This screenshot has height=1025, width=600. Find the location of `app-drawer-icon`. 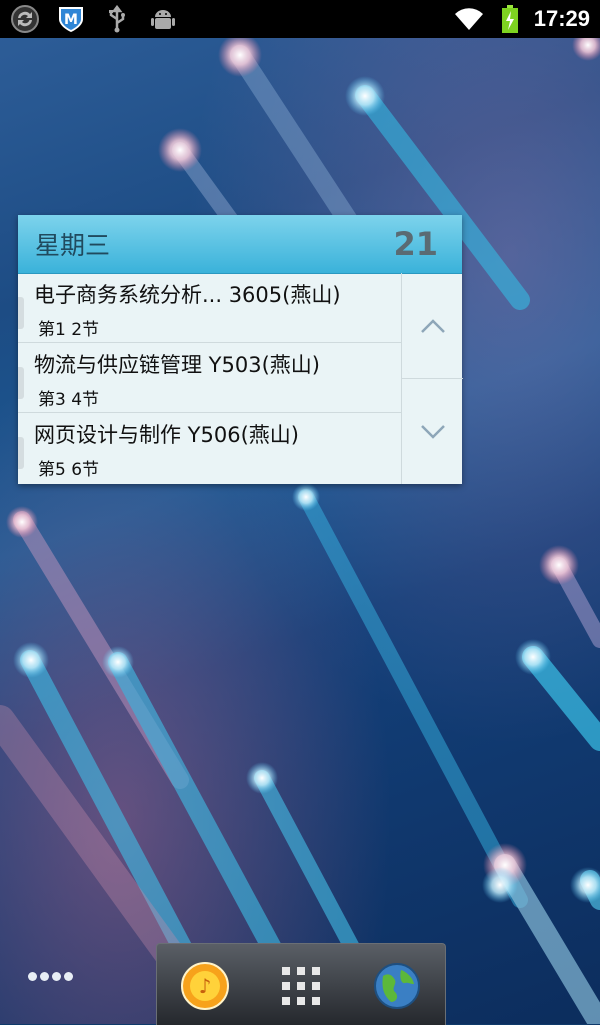

app-drawer-icon is located at coordinates (301, 986).